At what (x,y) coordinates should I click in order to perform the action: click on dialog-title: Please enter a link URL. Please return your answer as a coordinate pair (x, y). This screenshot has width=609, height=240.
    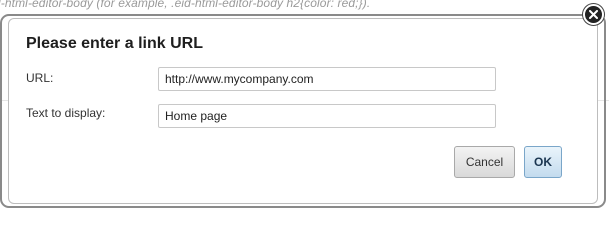
    Looking at the image, I should click on (114, 43).